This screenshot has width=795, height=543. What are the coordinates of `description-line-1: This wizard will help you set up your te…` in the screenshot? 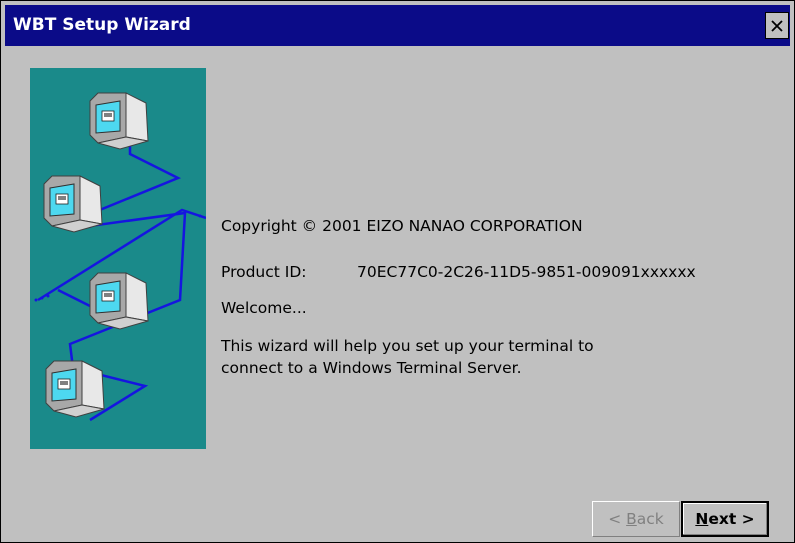 It's located at (407, 346).